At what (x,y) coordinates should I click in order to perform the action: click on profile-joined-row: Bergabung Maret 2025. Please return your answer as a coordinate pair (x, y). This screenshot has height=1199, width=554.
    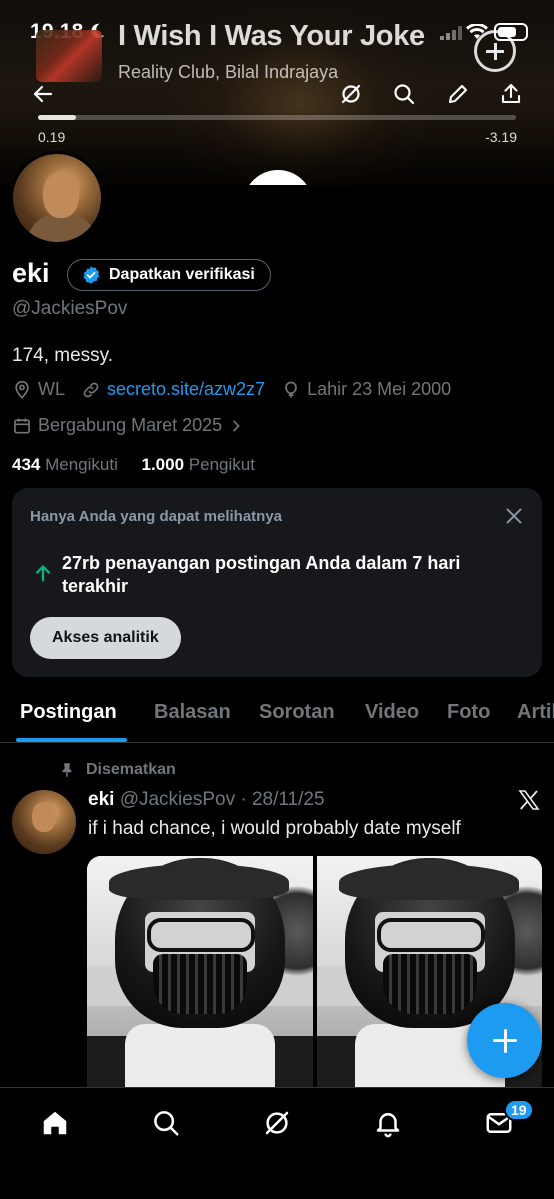
    Looking at the image, I should click on (128, 425).